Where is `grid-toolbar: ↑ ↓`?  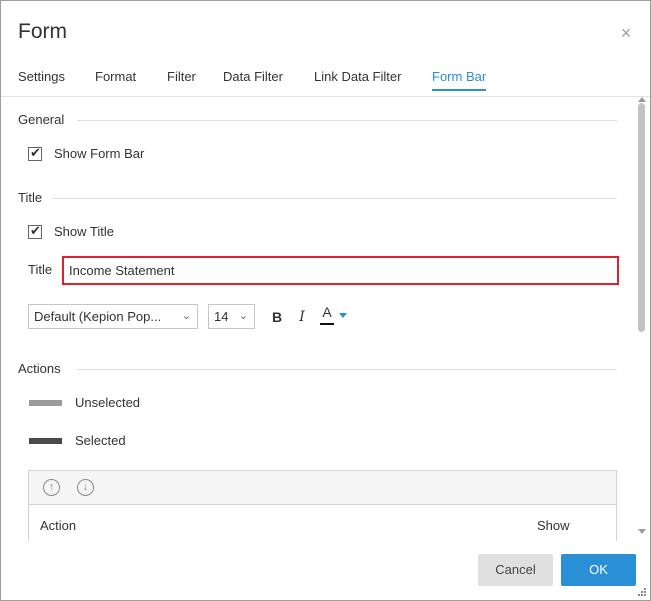
grid-toolbar: ↑ ↓ is located at coordinates (322, 488).